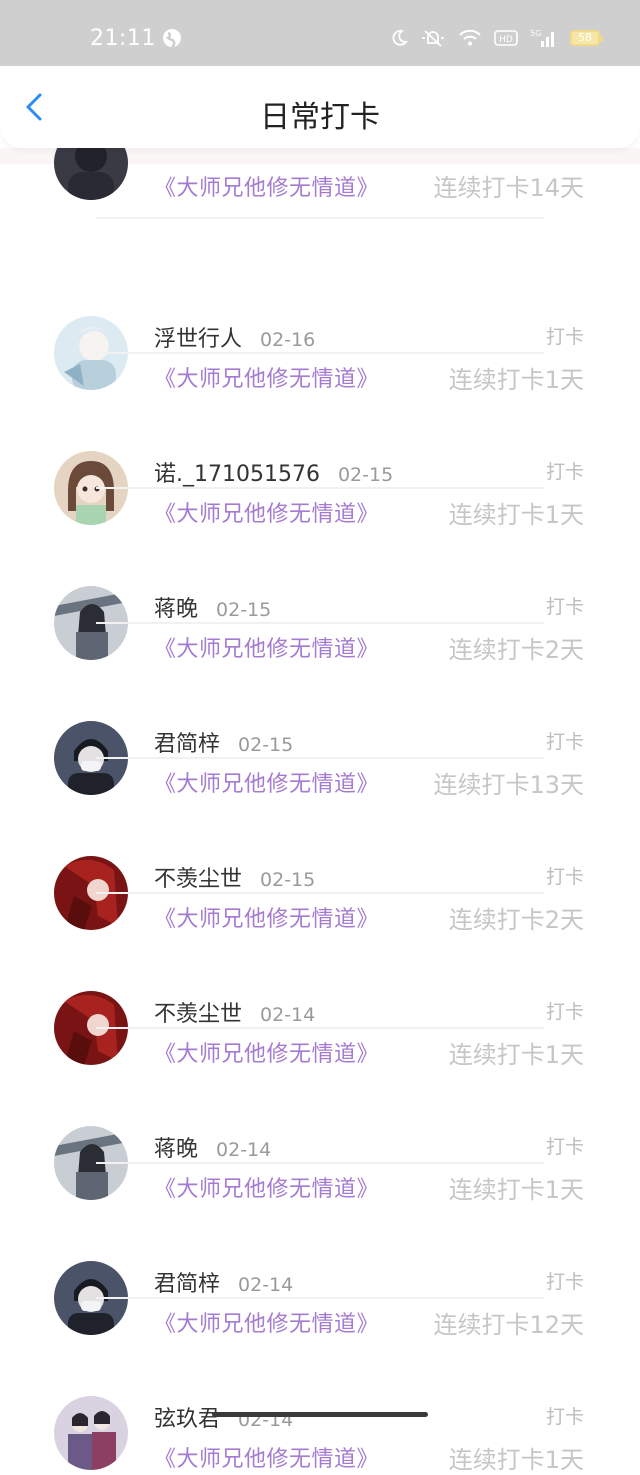 The width and height of the screenshot is (640, 1475). I want to click on name-line: 不羡尘世 02-15, so click(234, 877).